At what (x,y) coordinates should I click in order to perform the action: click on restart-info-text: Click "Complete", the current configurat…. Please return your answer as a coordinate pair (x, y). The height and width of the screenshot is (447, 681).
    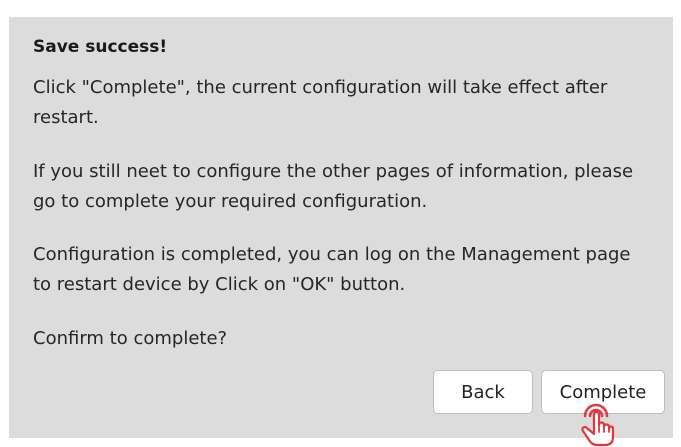
    Looking at the image, I should click on (320, 102).